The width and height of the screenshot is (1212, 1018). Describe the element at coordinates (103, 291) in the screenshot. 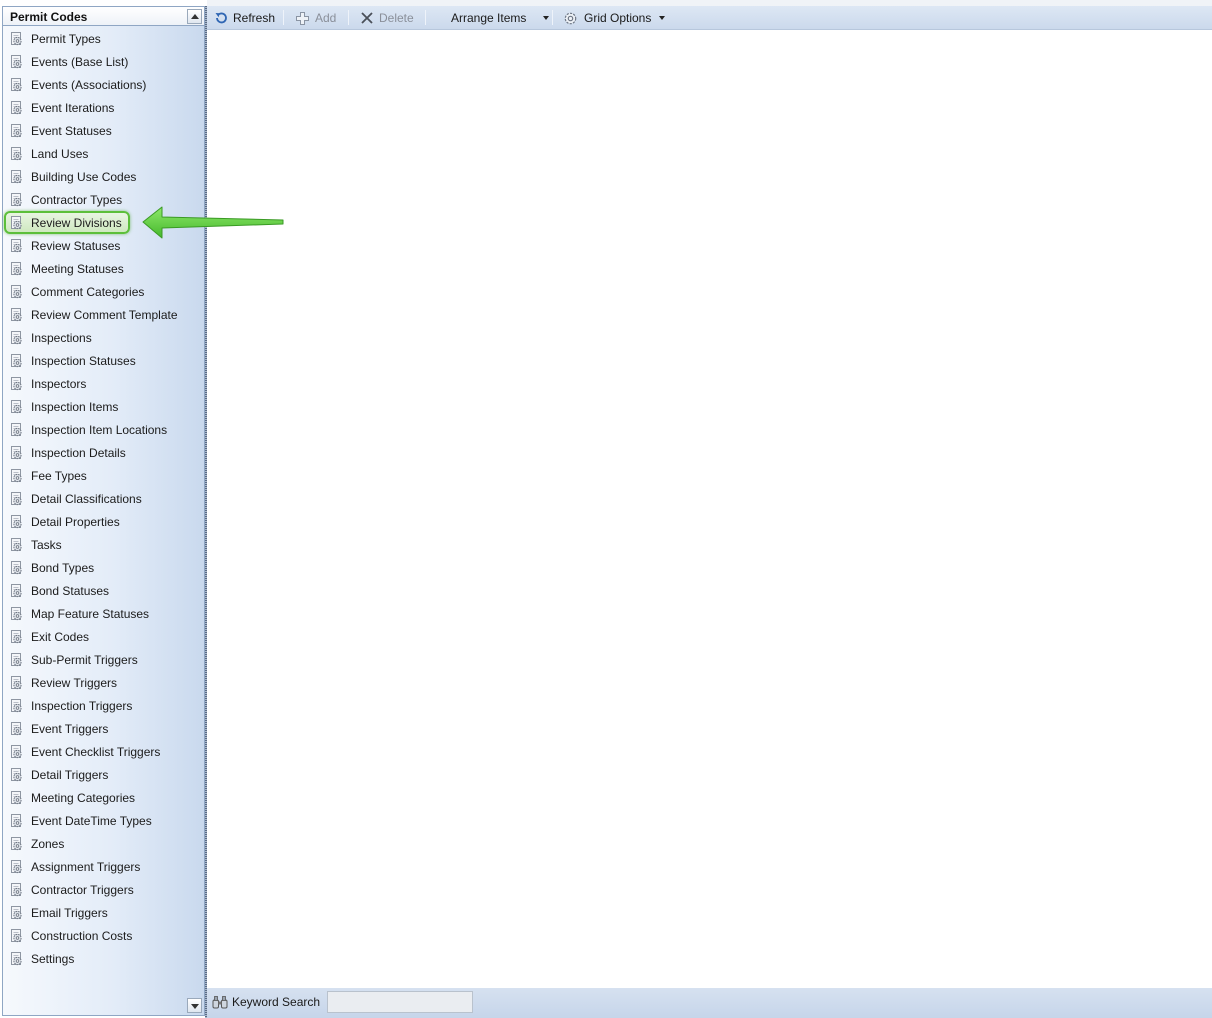

I see `sidebar-item: Comment Categories` at that location.